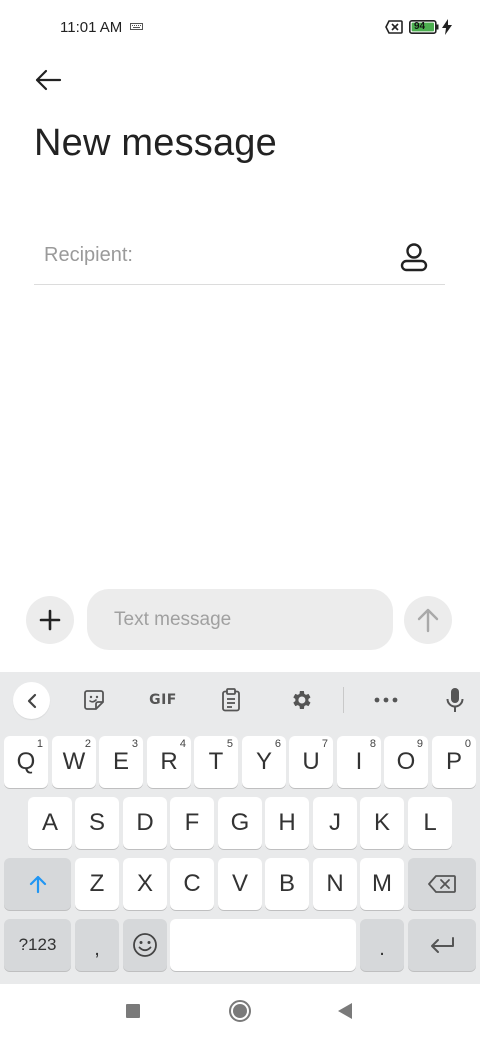 This screenshot has width=480, height=1040. I want to click on gif-label: GIF, so click(163, 700).